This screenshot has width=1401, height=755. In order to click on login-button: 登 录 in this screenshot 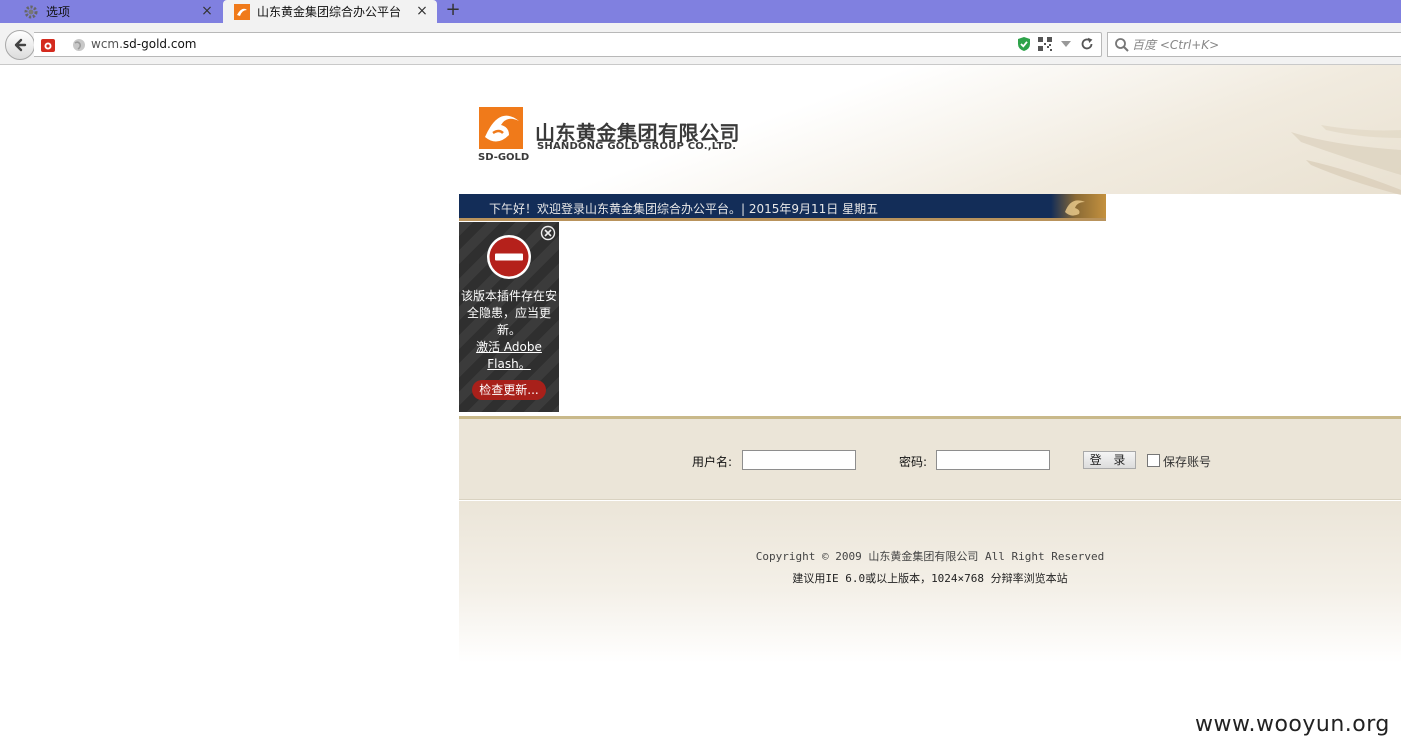, I will do `click(1109, 460)`.